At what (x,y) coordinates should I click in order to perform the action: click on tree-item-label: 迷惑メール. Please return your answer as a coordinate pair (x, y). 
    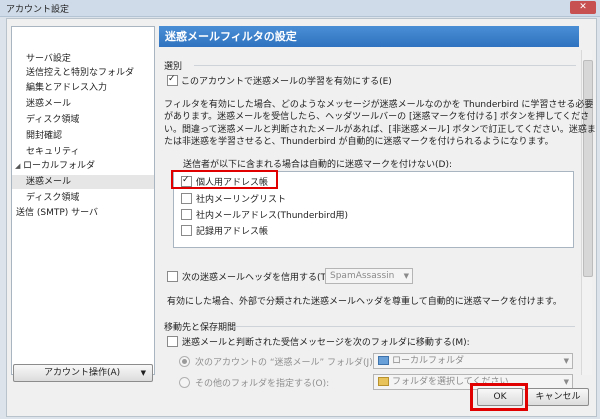
    Looking at the image, I should click on (49, 182).